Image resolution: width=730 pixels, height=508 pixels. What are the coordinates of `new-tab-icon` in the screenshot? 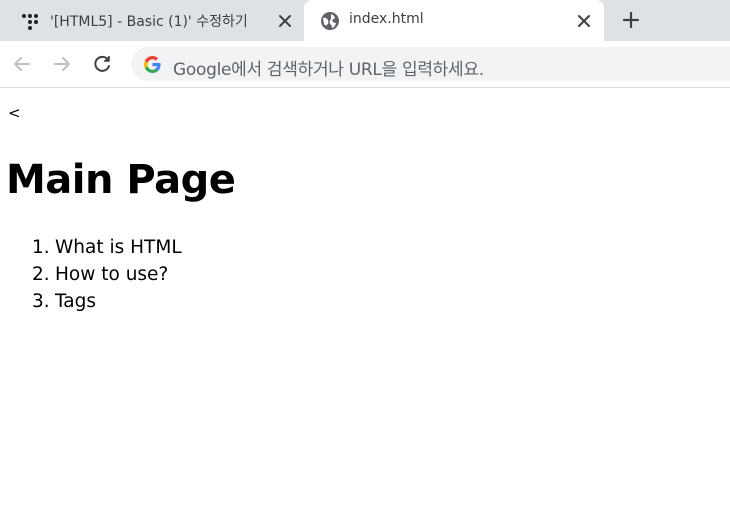 It's located at (631, 20).